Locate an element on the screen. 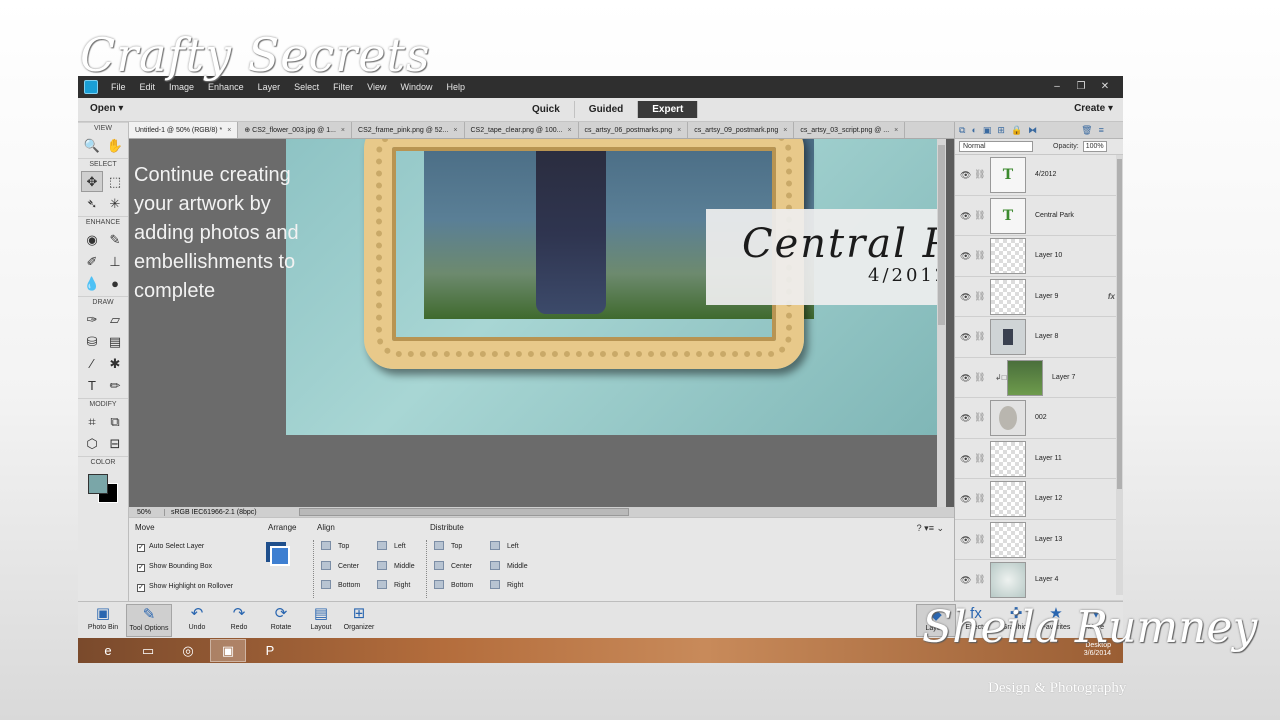 This screenshot has height=720, width=1280. move-icon: ✥ is located at coordinates (92, 181).